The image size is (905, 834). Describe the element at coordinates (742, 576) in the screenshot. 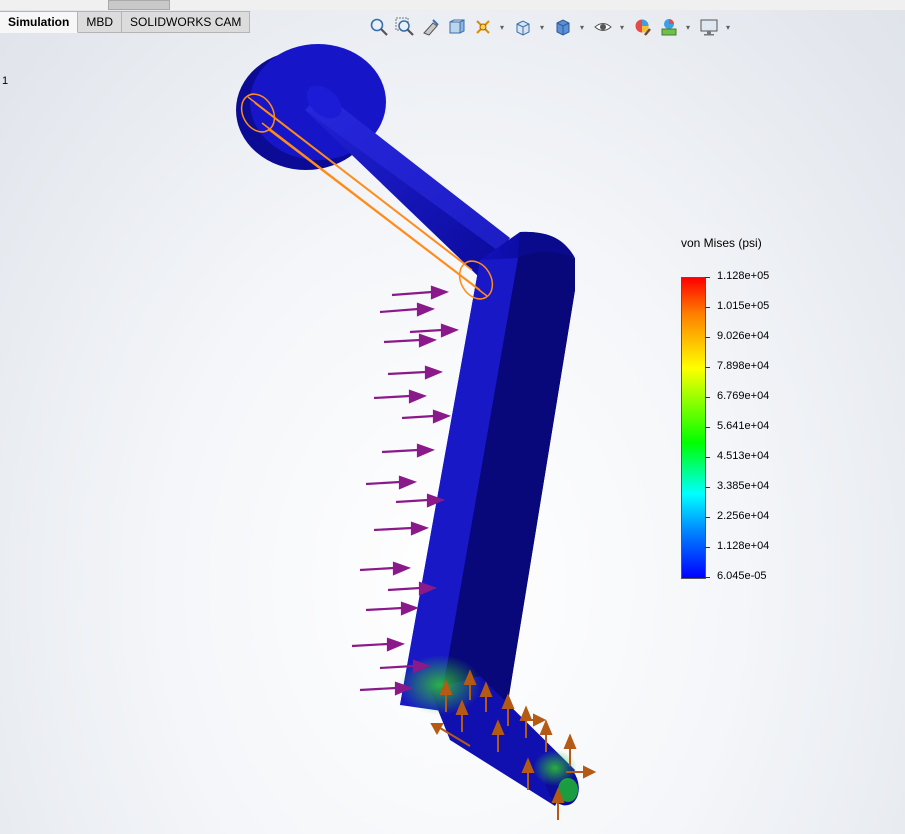

I see `legend-value: 6.045e-05` at that location.